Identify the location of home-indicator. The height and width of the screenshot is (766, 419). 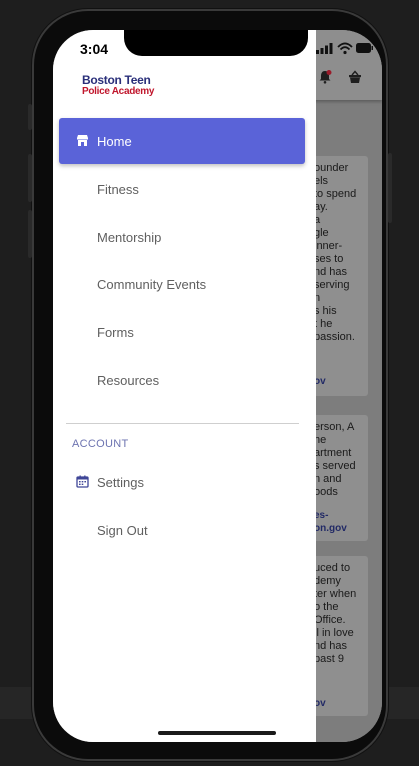
(217, 733).